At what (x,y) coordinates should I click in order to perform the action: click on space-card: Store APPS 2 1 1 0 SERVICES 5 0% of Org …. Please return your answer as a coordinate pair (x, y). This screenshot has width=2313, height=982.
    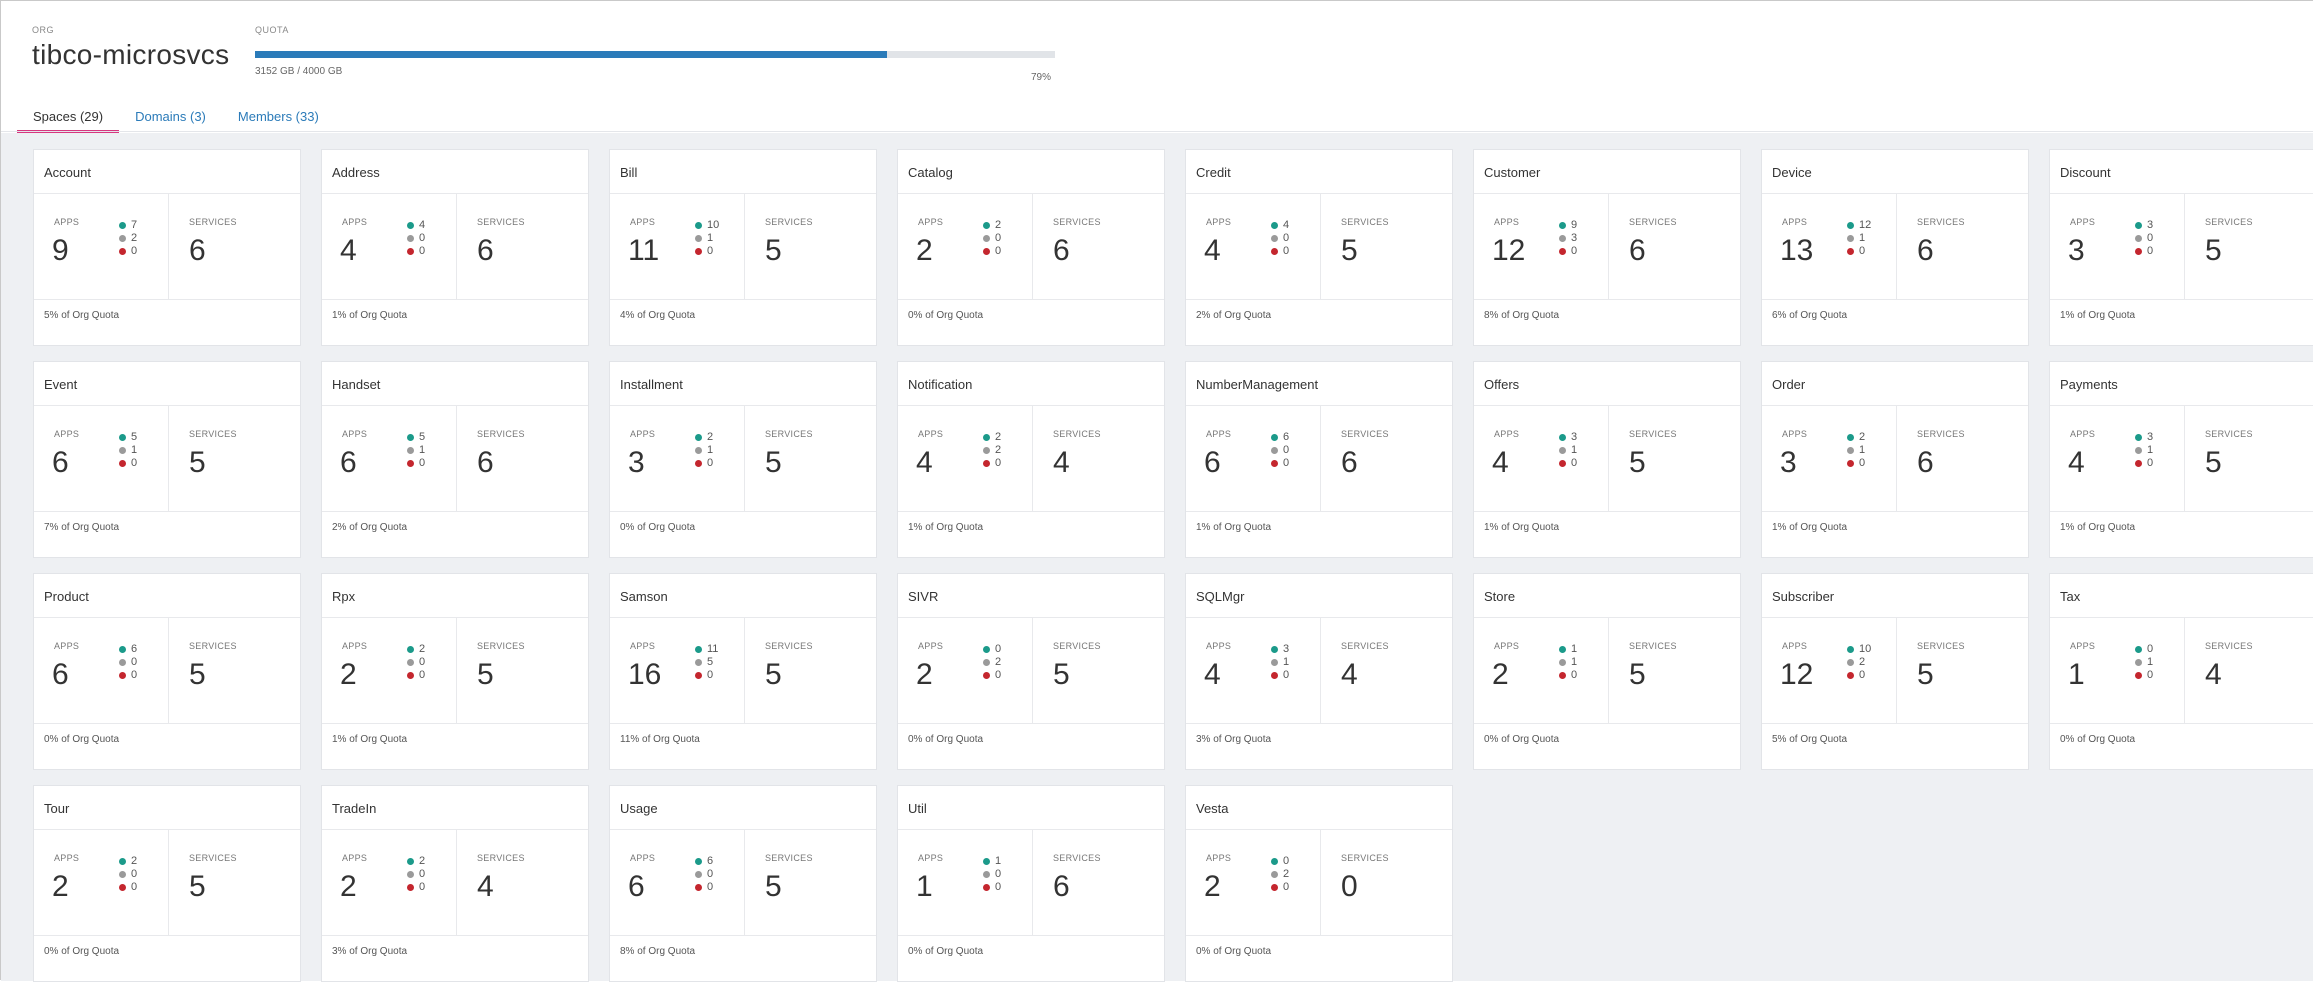
    Looking at the image, I should click on (1607, 671).